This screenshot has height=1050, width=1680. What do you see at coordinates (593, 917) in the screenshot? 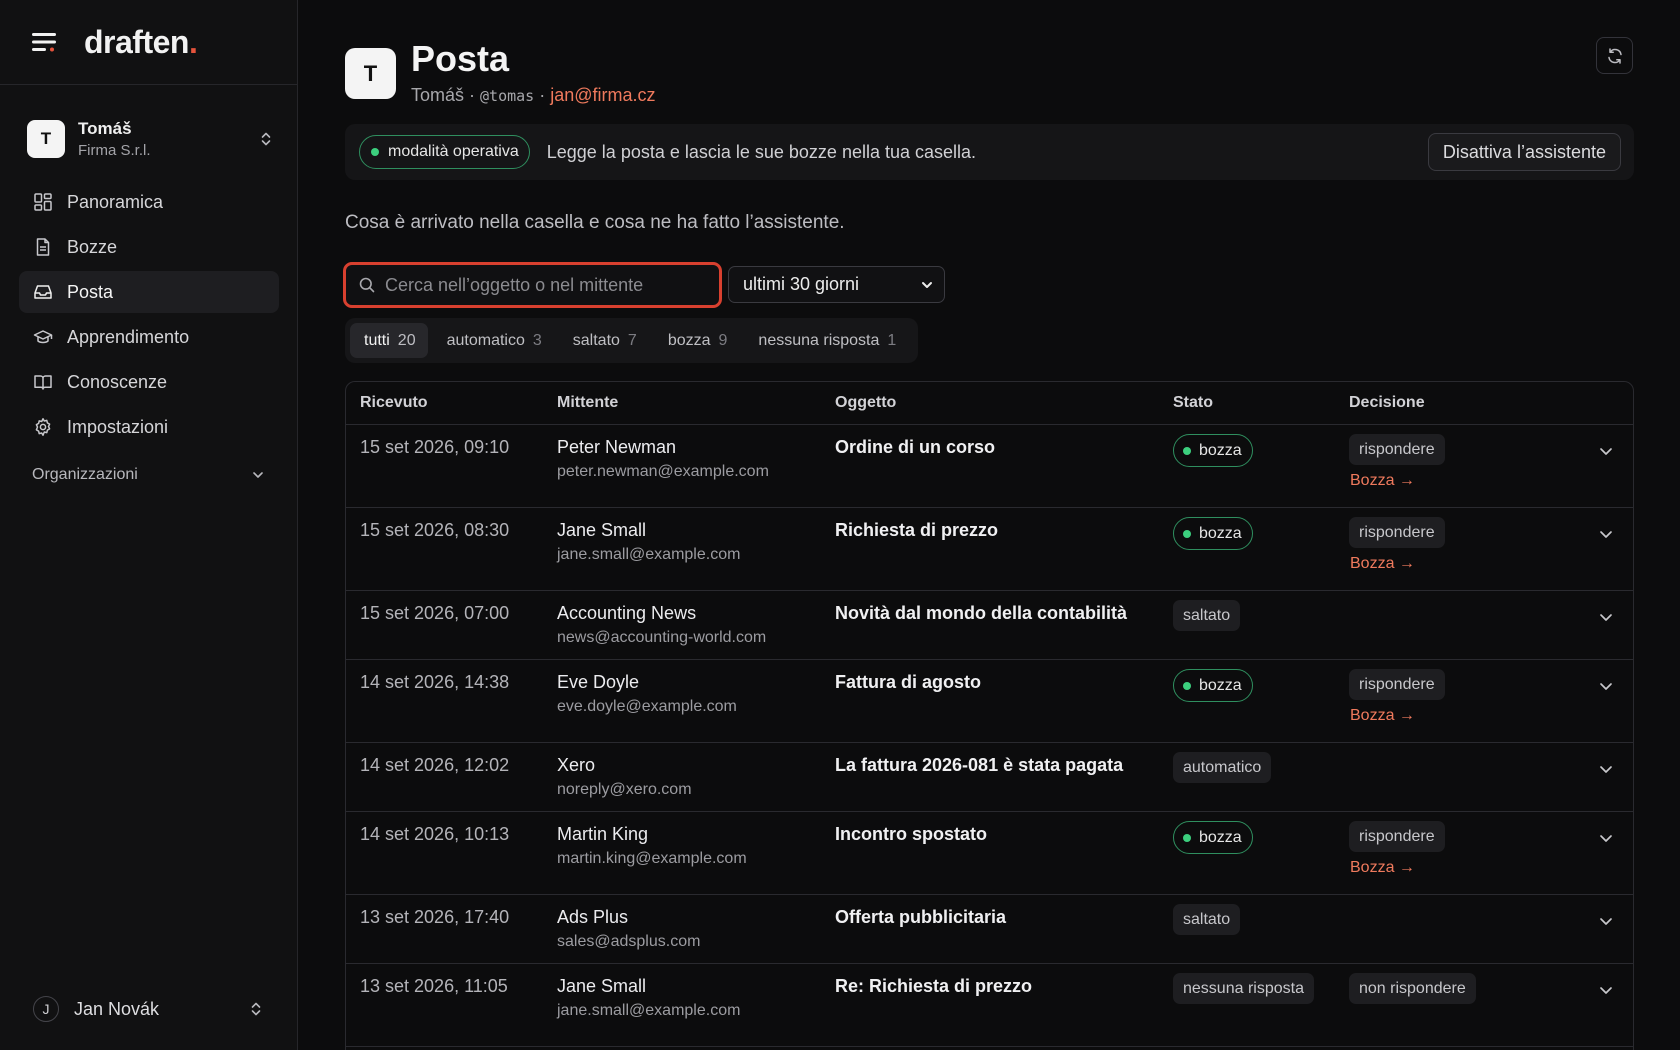
I see `sender-name: Ads Plus` at bounding box center [593, 917].